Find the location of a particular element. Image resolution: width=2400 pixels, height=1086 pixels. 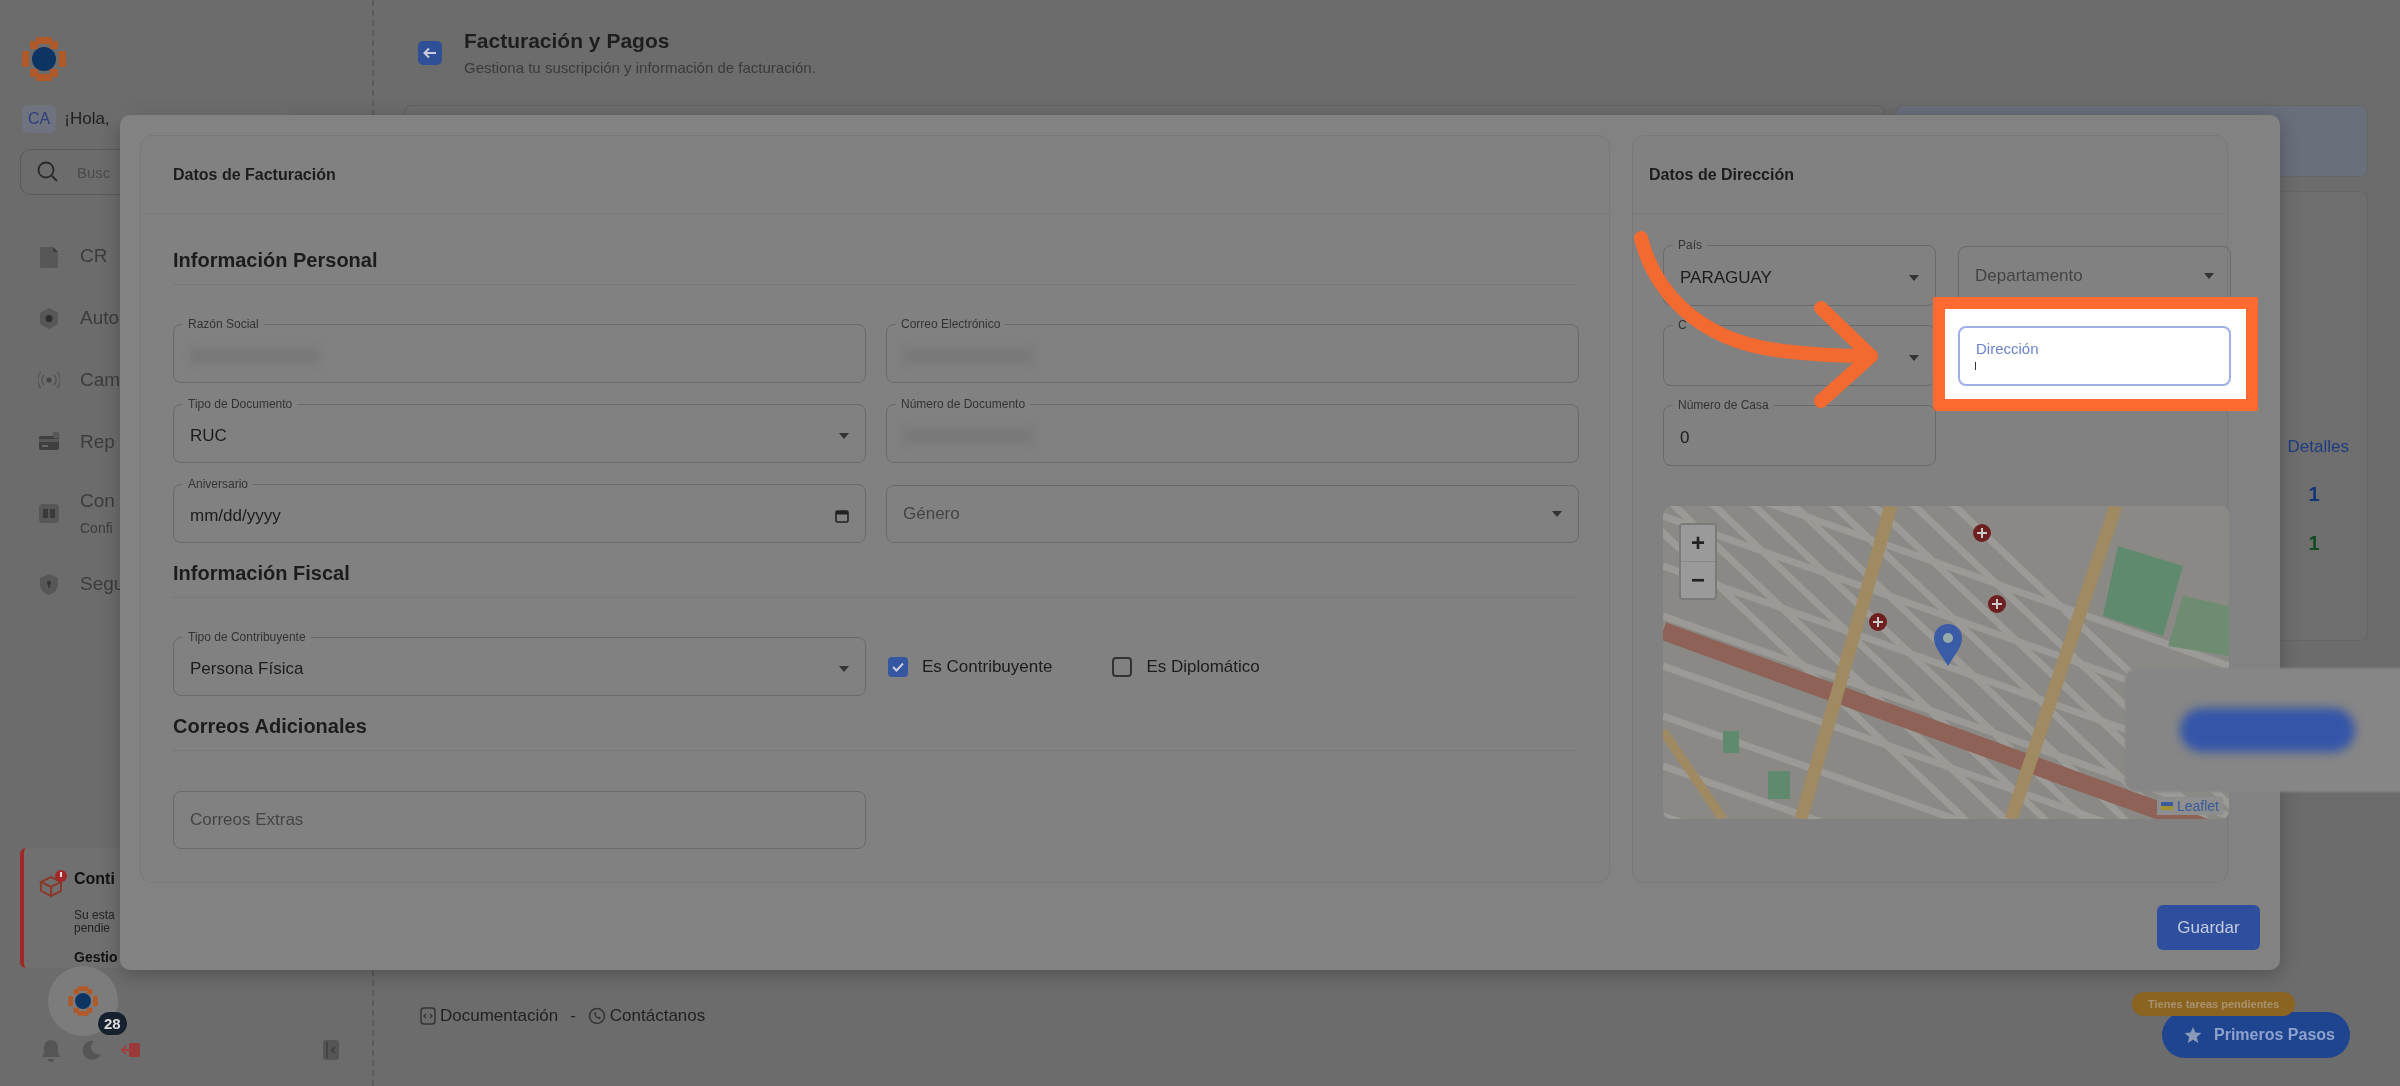

field-label: Número de Documento is located at coordinates (963, 404).